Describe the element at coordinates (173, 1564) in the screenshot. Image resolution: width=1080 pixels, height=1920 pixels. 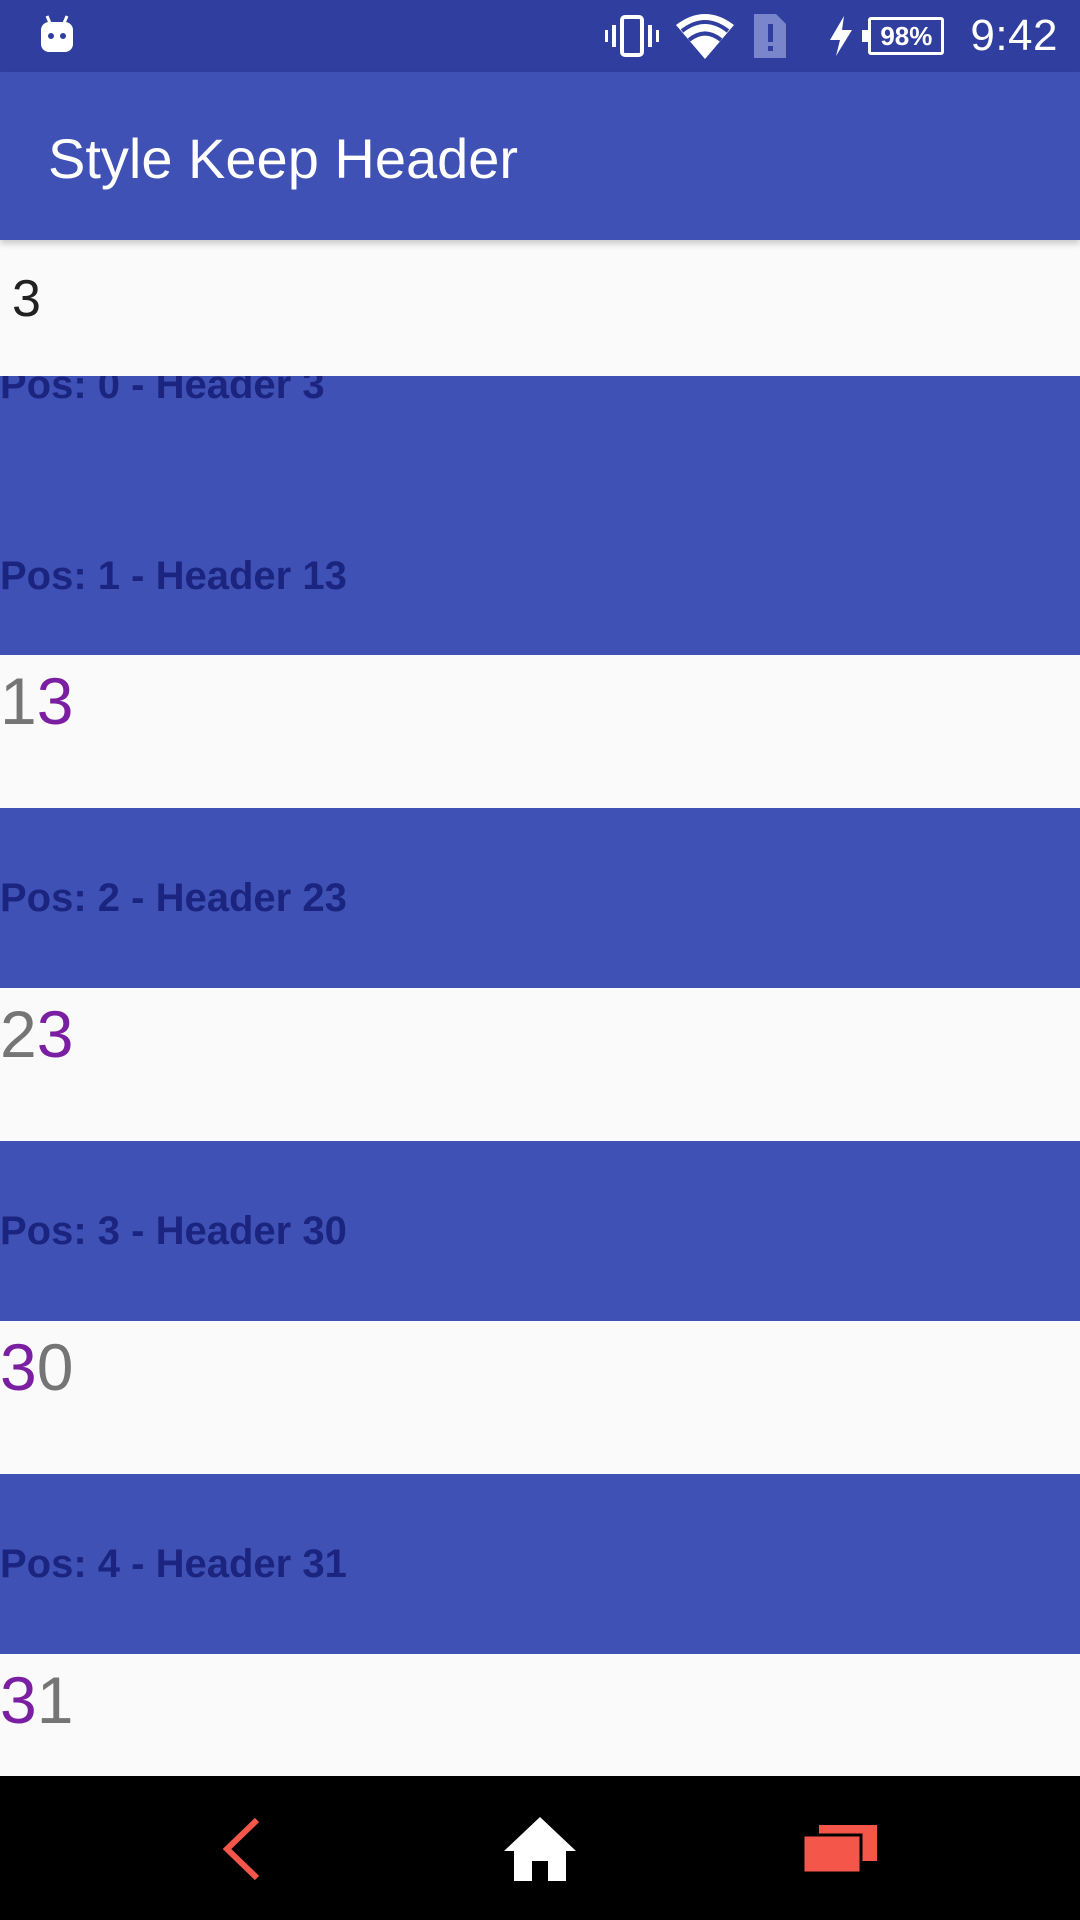
I see `header-label: Pos: 4 - Header 31` at that location.